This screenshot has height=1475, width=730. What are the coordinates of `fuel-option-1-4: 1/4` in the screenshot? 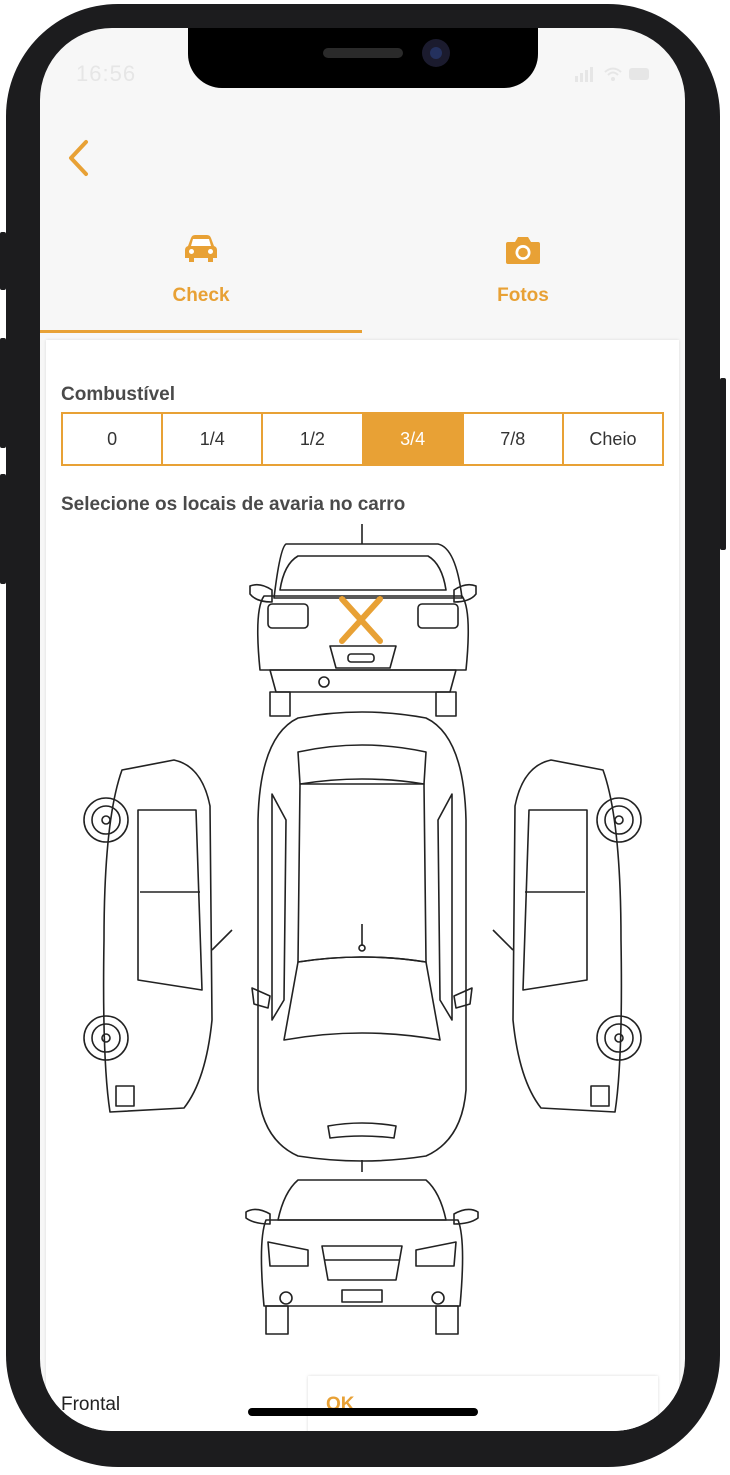 It's located at (212, 439).